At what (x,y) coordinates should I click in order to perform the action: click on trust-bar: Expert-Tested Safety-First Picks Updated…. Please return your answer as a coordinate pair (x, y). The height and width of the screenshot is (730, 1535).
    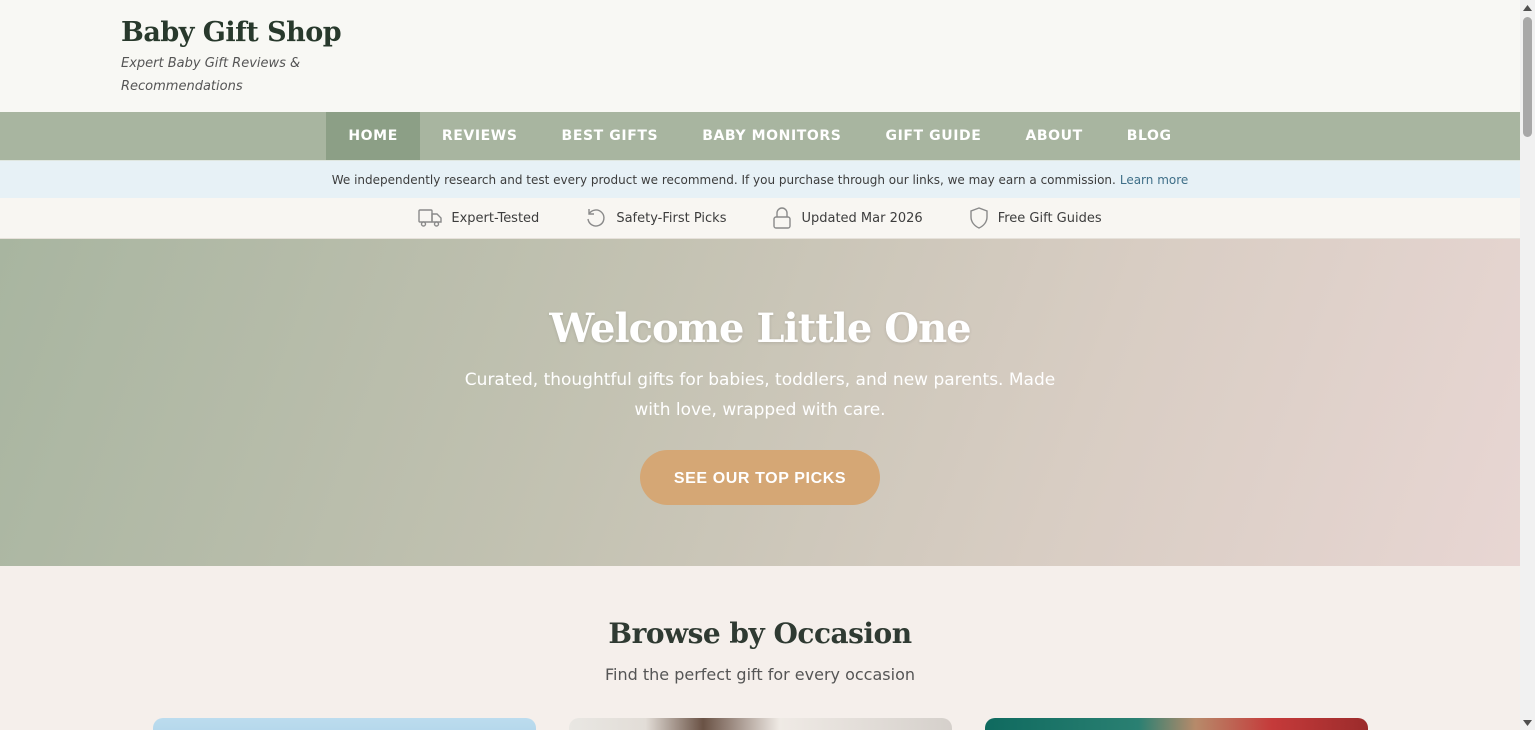
    Looking at the image, I should click on (760, 218).